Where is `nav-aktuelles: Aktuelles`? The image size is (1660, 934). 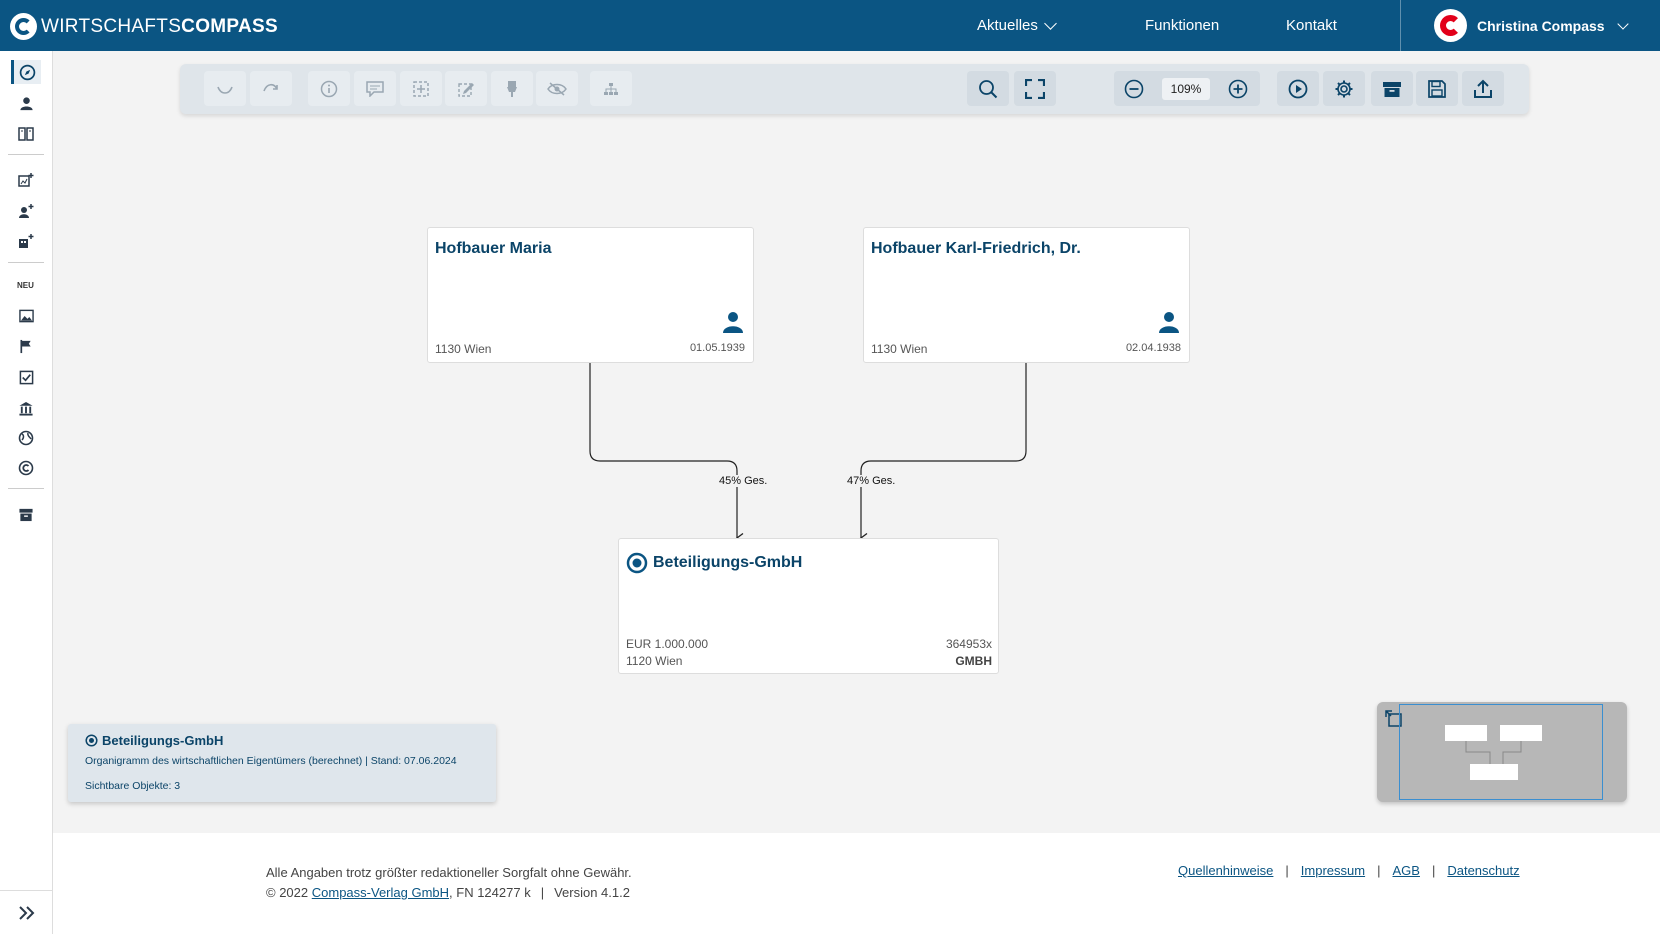 nav-aktuelles: Aktuelles is located at coordinates (1017, 25).